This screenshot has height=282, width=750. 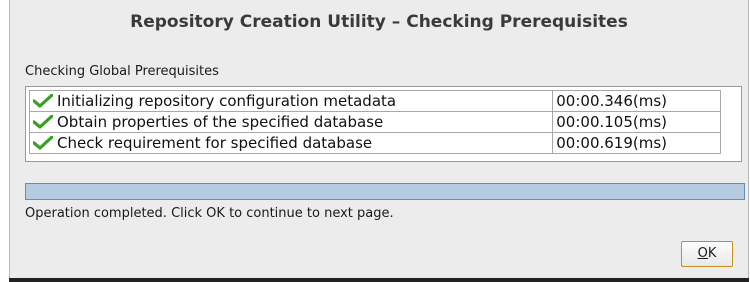 What do you see at coordinates (712, 253) in the screenshot?
I see `ok-label-rest: K` at bounding box center [712, 253].